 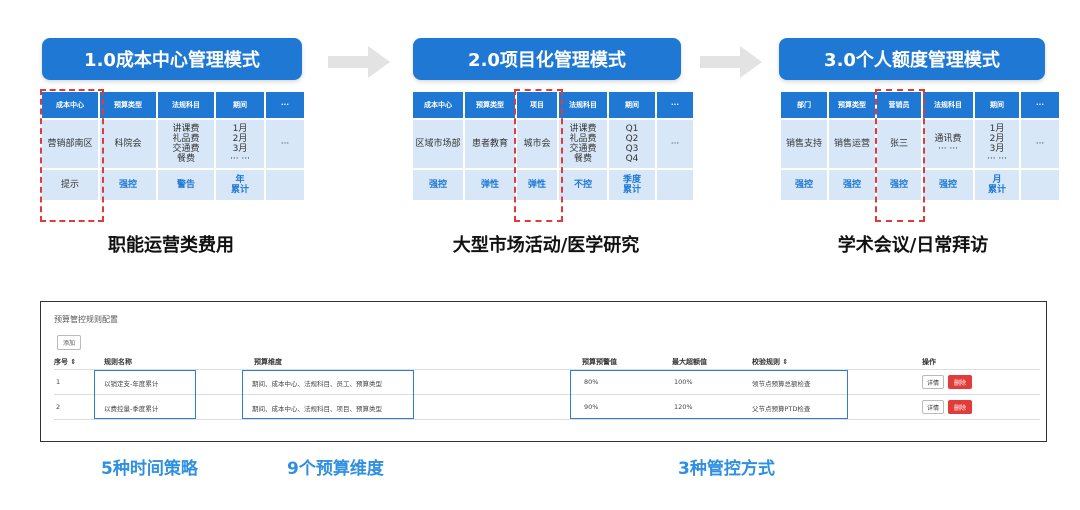 What do you see at coordinates (804, 144) in the screenshot?
I see `table-cell: 销售支持` at bounding box center [804, 144].